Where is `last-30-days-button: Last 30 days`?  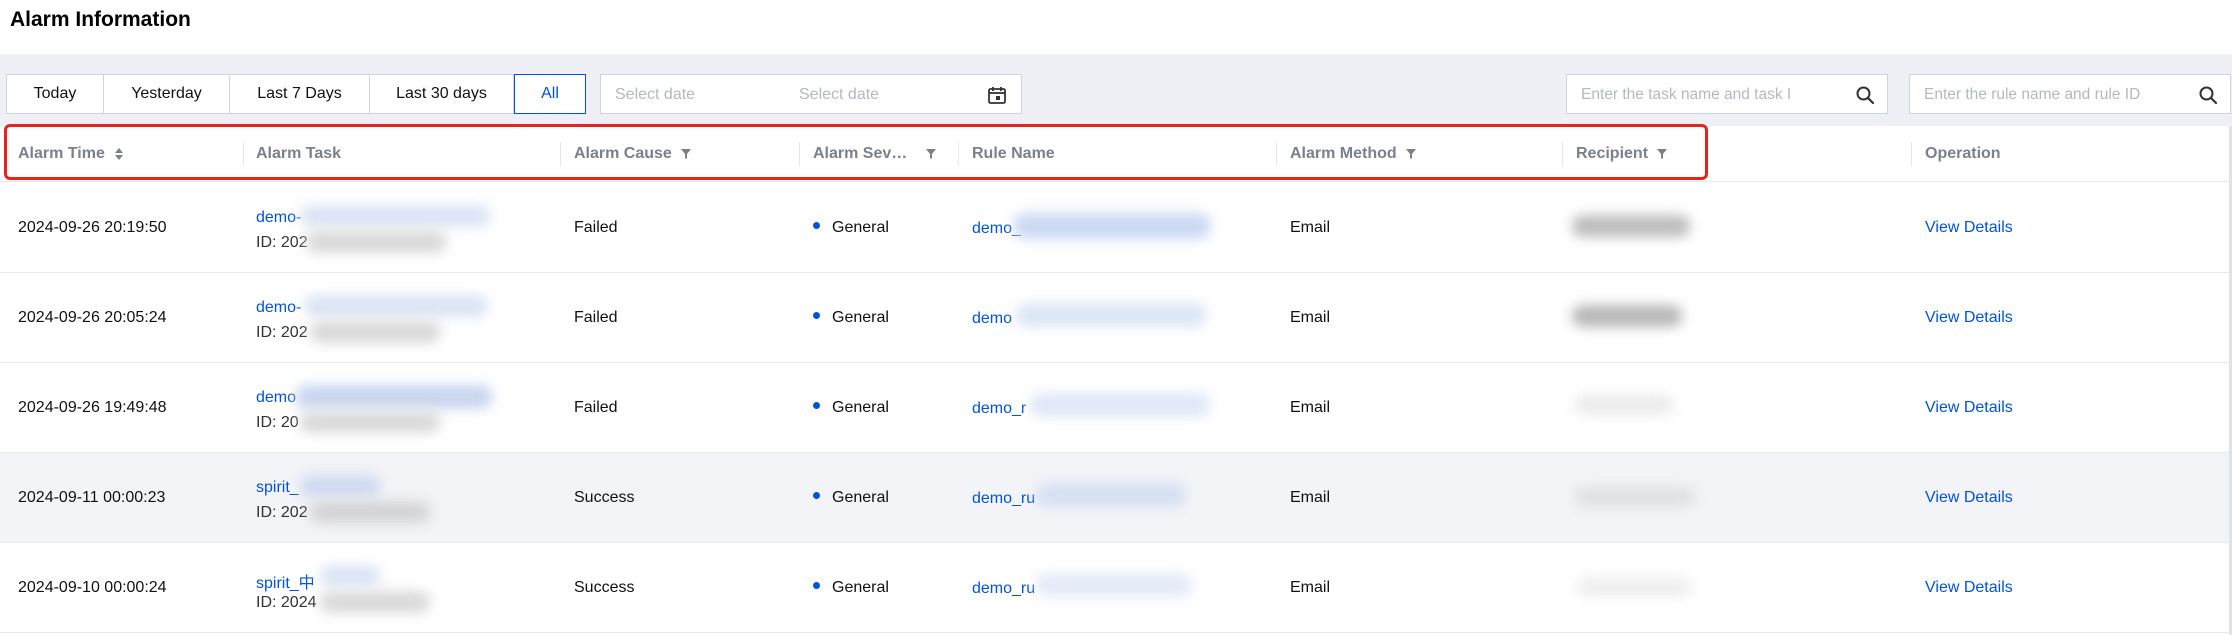
last-30-days-button: Last 30 days is located at coordinates (442, 94).